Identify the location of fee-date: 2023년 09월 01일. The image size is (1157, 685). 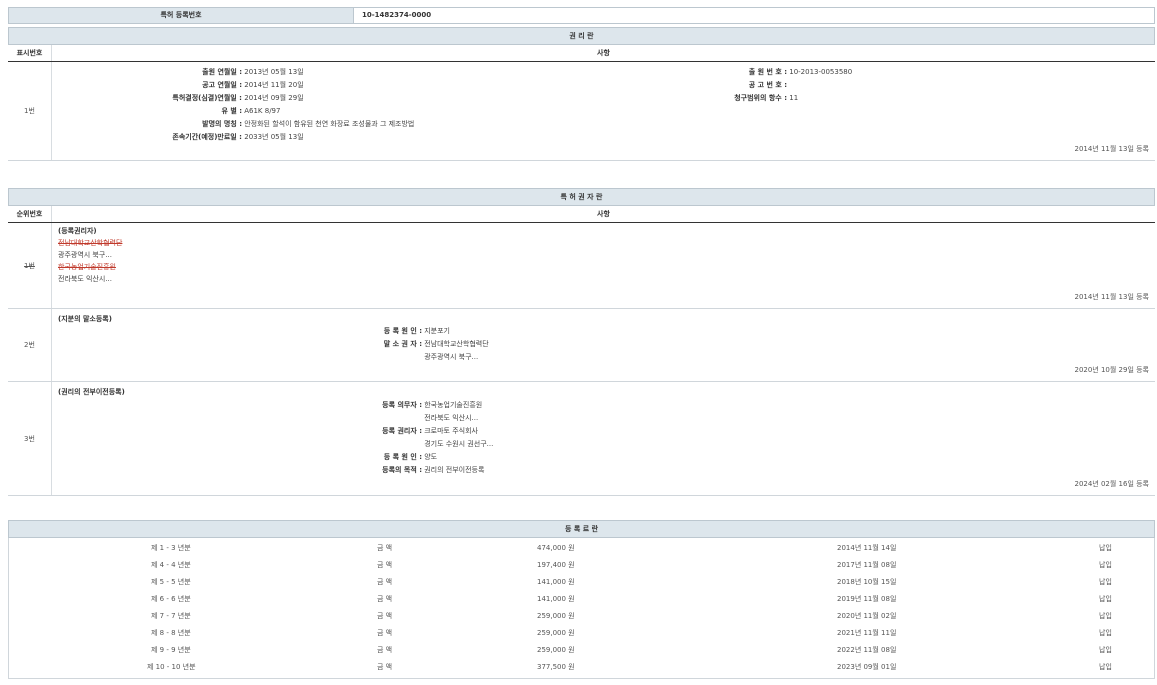
(866, 667).